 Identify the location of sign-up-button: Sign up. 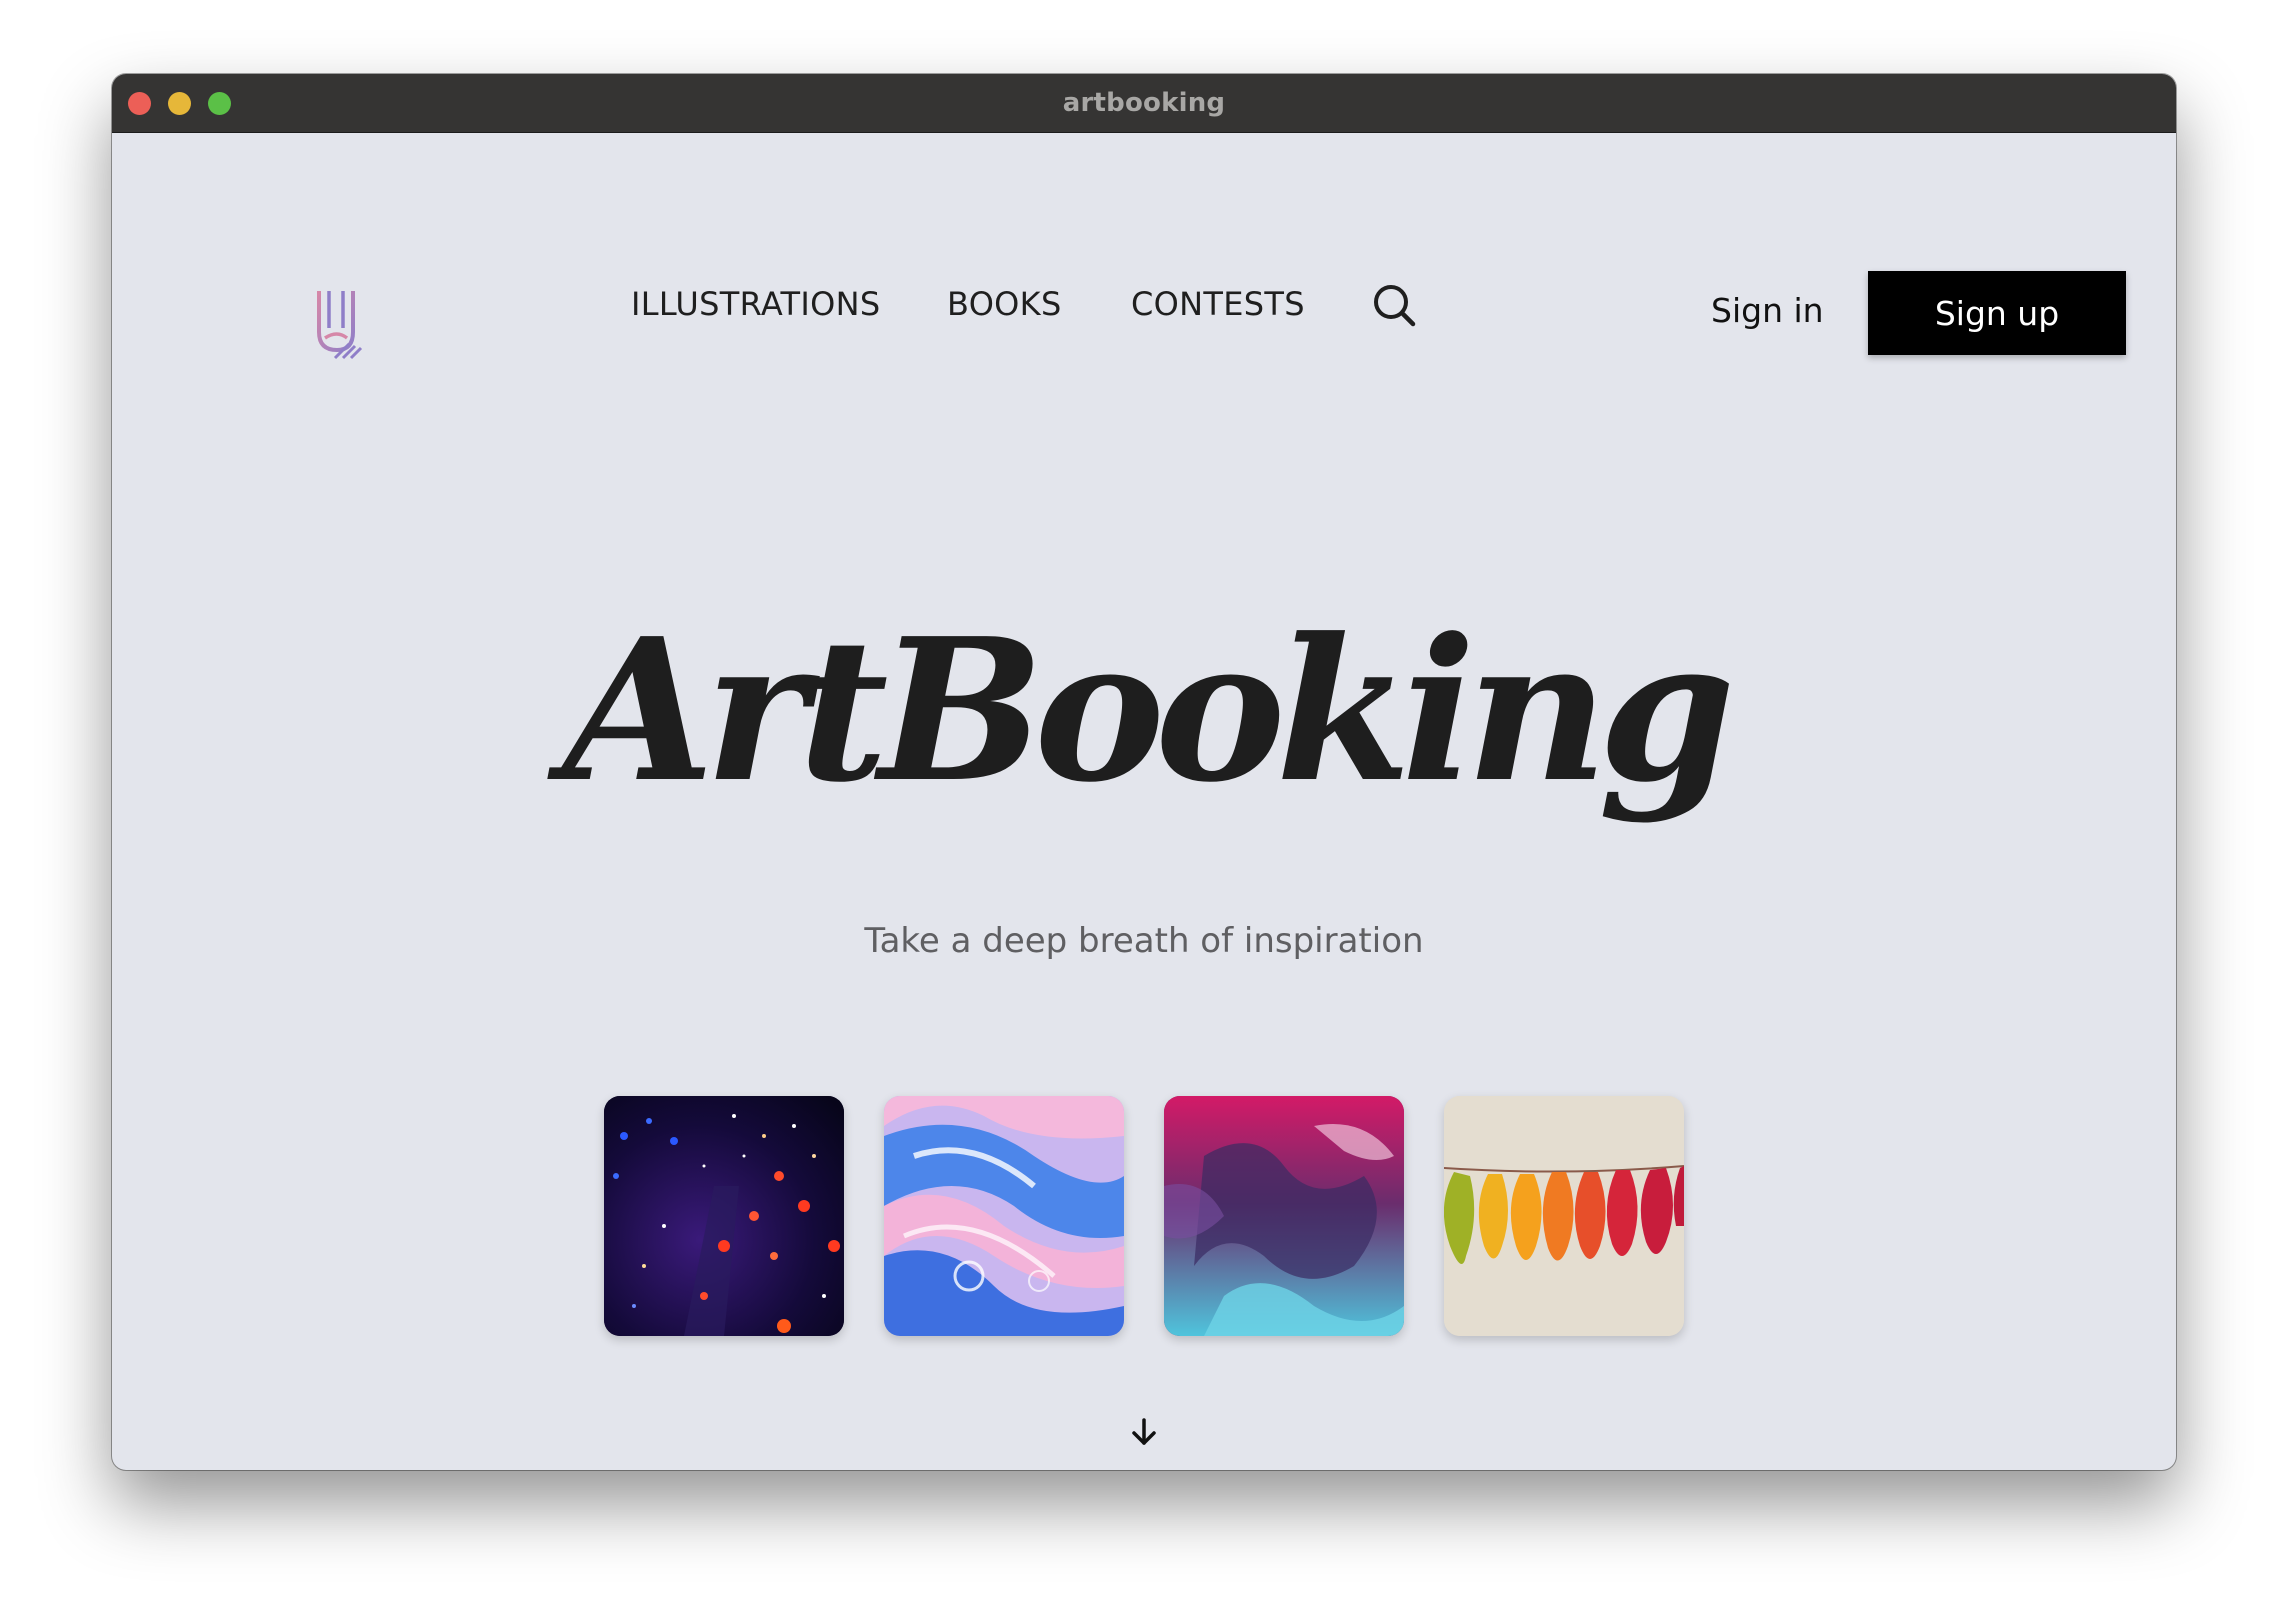
(1997, 313).